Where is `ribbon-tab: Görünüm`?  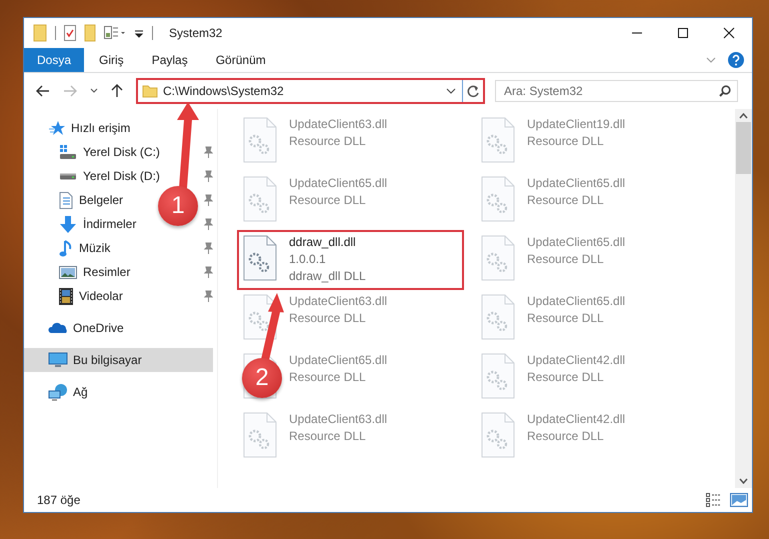
ribbon-tab: Görünüm is located at coordinates (240, 60).